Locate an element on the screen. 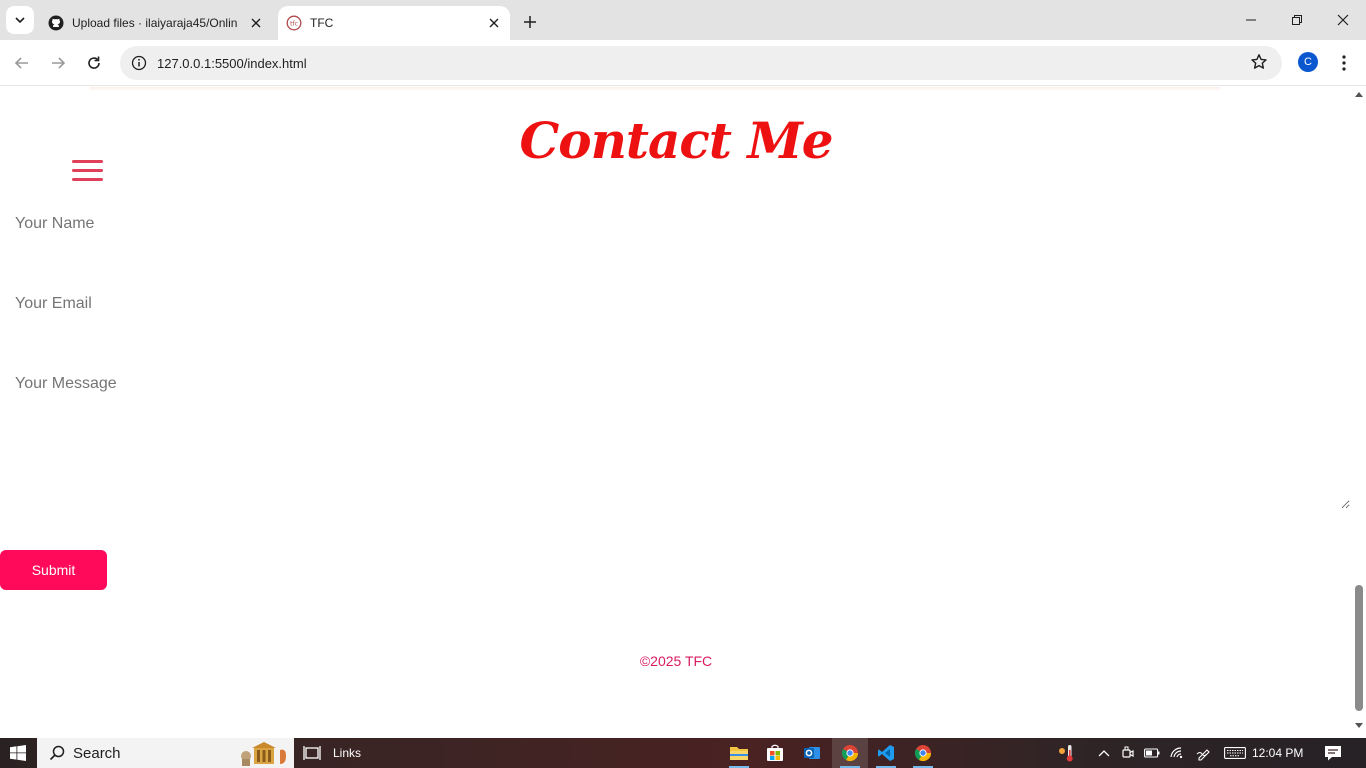 This screenshot has width=1366, height=768. file-explorer-icon is located at coordinates (739, 753).